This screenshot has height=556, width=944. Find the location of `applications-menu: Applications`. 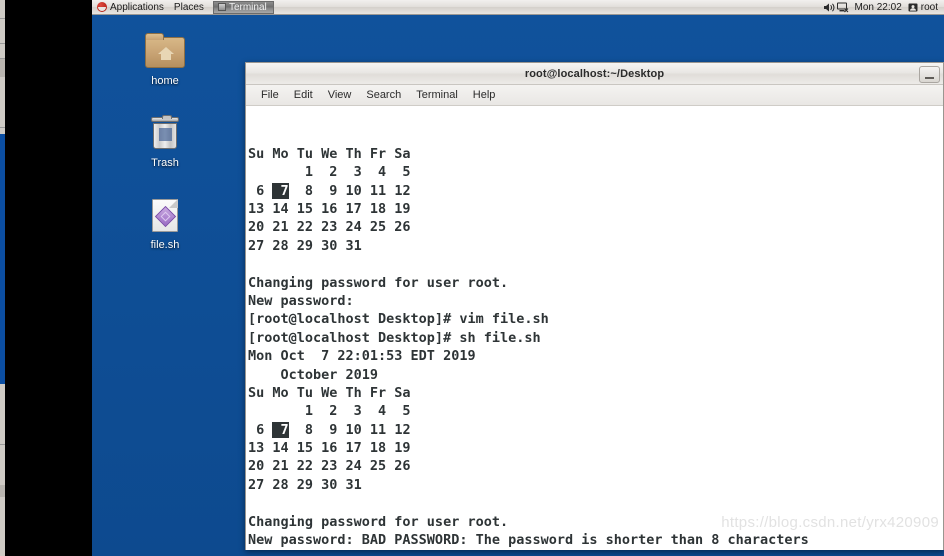

applications-menu: Applications is located at coordinates (130, 7).